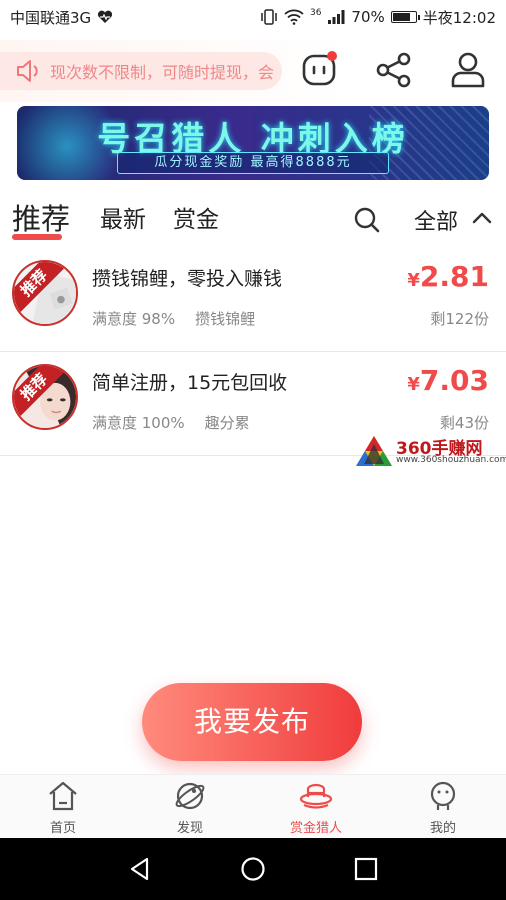 This screenshot has height=900, width=506. Describe the element at coordinates (227, 423) in the screenshot. I see `task-publisher: 趣分累` at that location.